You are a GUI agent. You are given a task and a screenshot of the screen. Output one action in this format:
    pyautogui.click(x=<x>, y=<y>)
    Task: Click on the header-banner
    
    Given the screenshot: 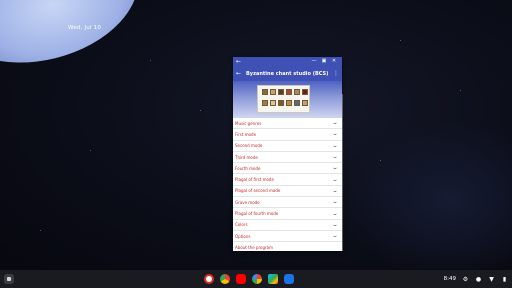 What is the action you would take?
    pyautogui.click(x=287, y=99)
    